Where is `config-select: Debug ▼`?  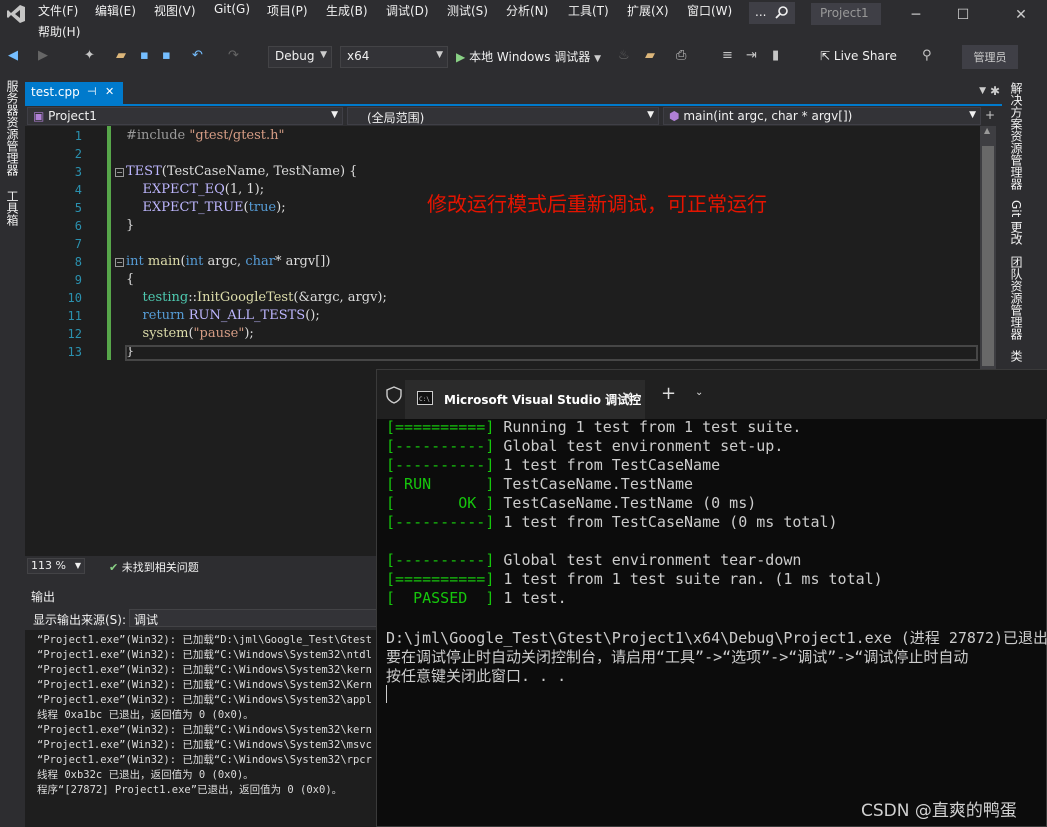
config-select: Debug ▼ is located at coordinates (300, 57).